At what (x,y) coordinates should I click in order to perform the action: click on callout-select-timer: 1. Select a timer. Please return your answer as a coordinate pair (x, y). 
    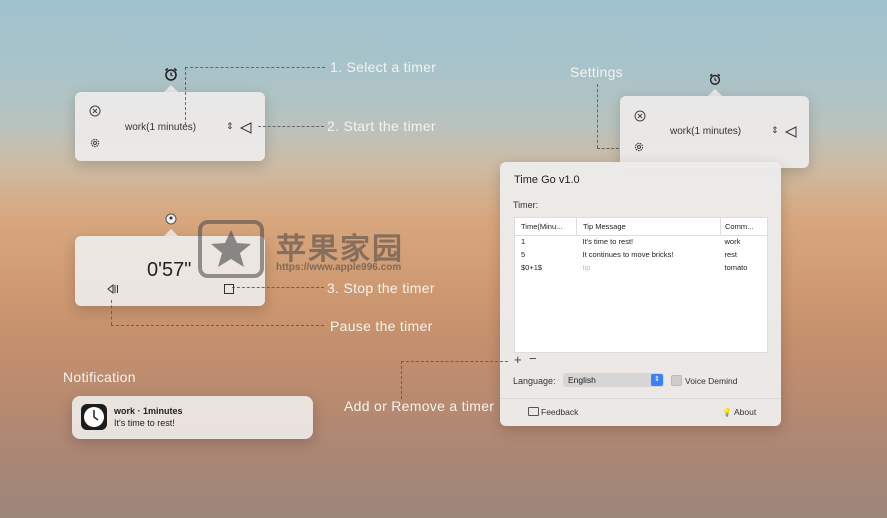
    Looking at the image, I should click on (383, 67).